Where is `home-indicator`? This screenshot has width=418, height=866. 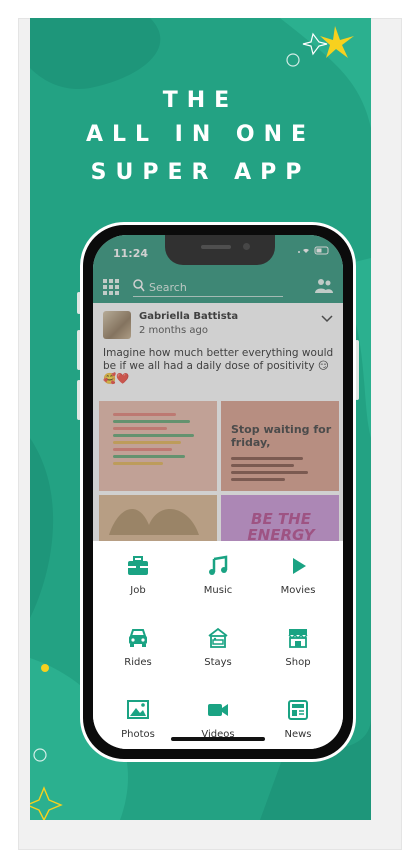
home-indicator is located at coordinates (218, 739).